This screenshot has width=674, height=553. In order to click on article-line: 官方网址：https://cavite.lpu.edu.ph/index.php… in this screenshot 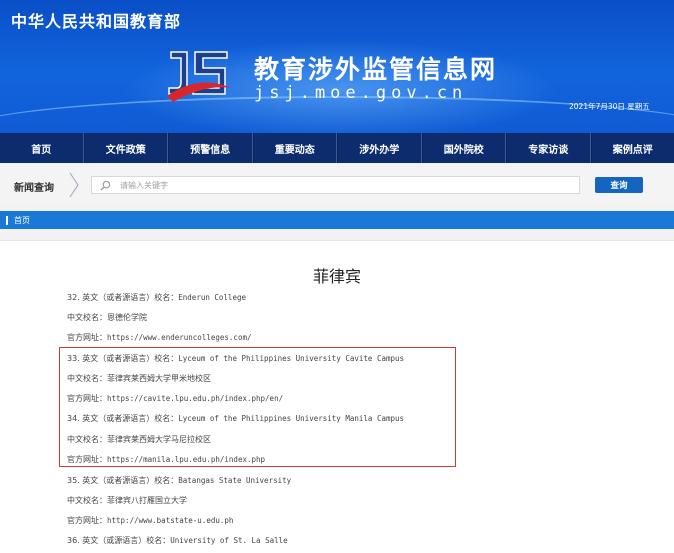, I will do `click(175, 398)`.